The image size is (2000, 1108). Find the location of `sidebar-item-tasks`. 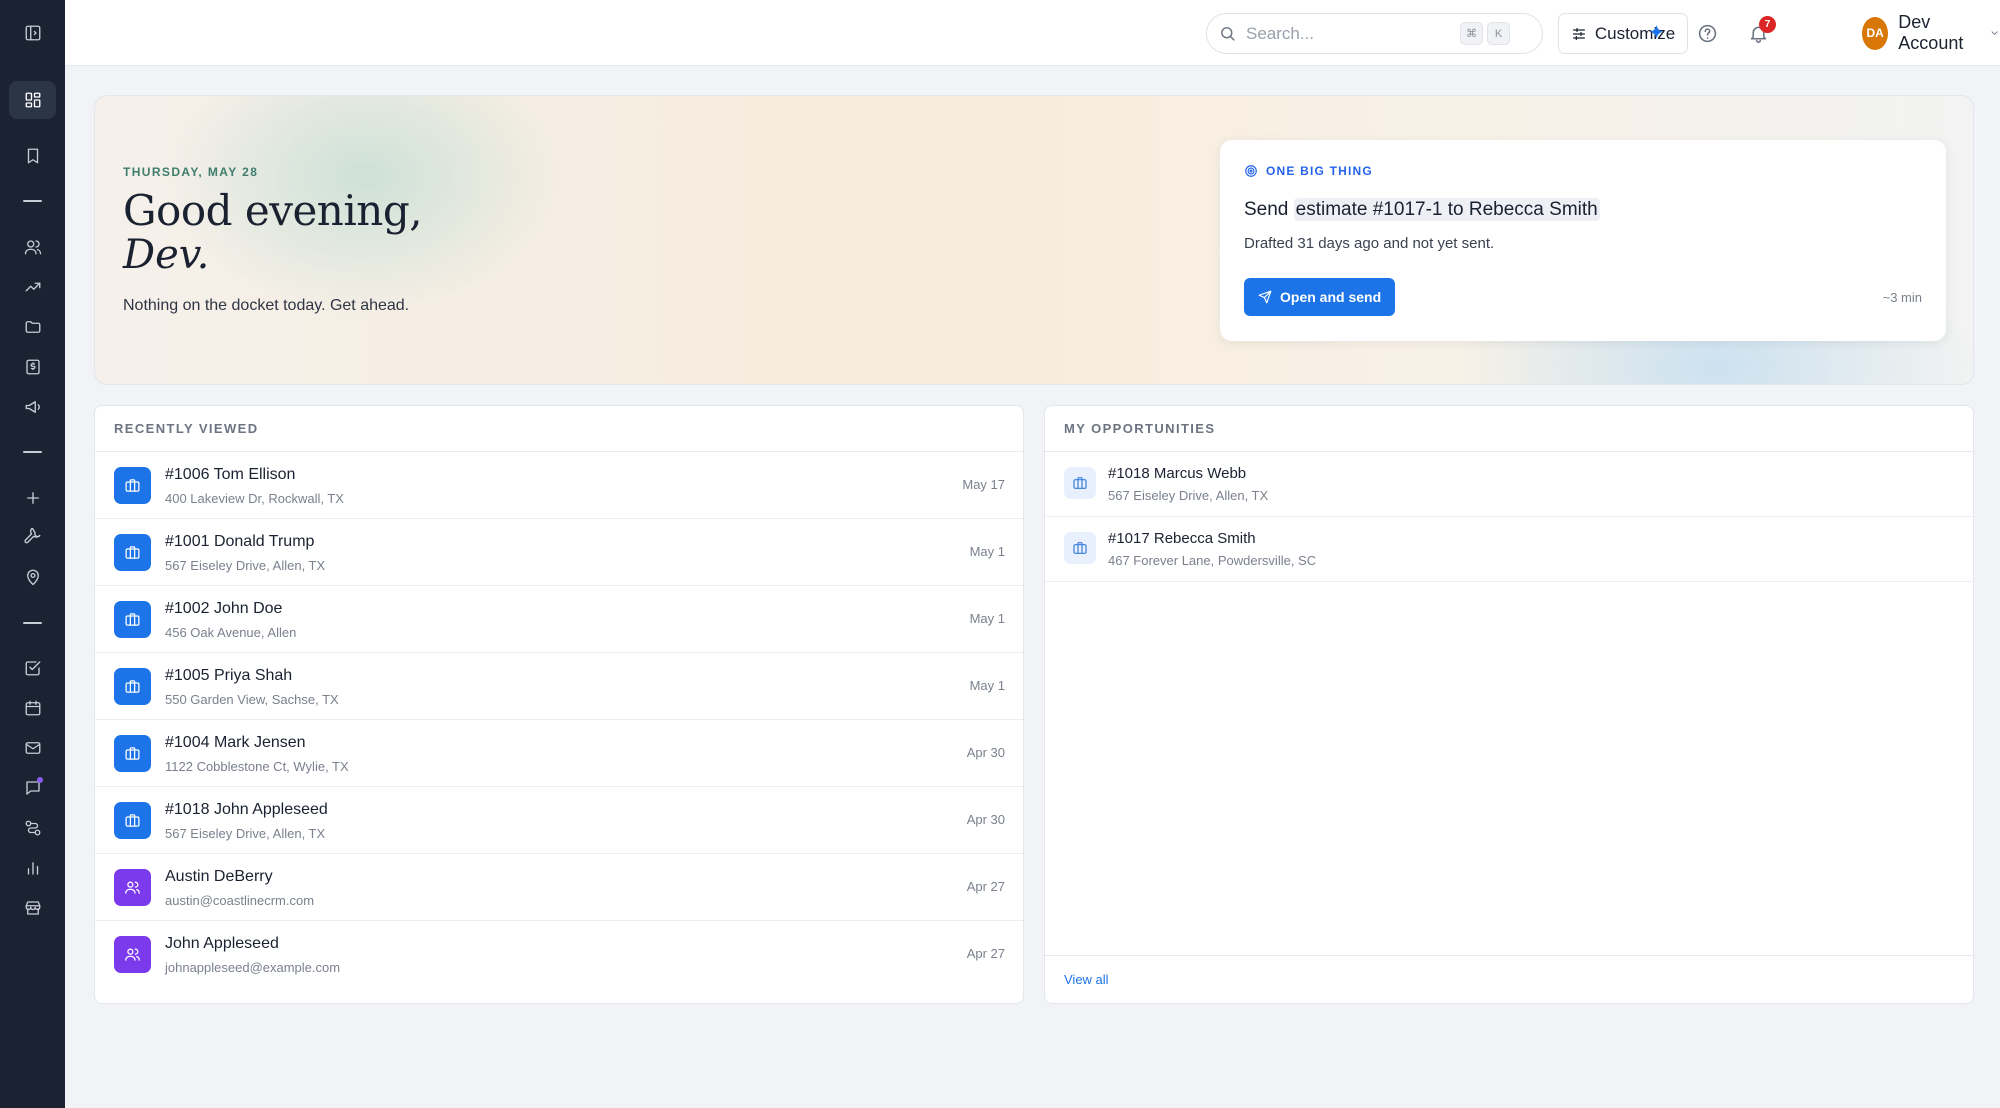

sidebar-item-tasks is located at coordinates (32, 668).